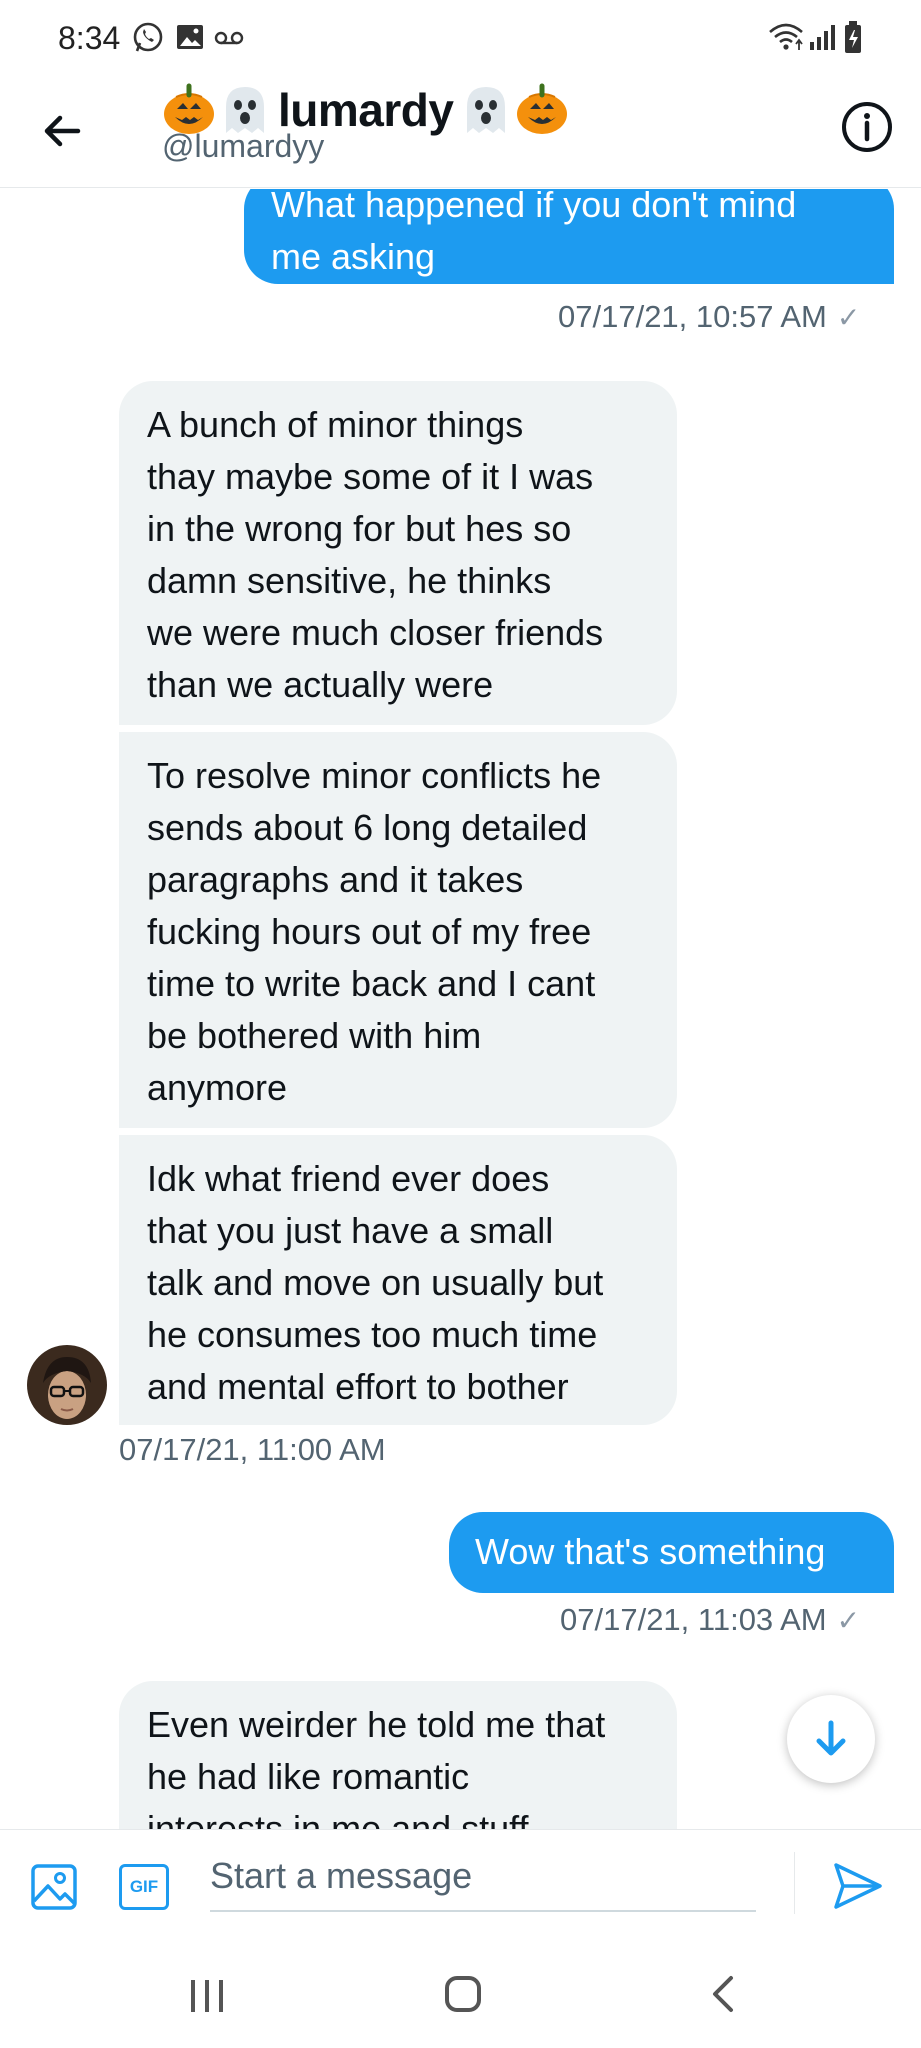  I want to click on back-icon, so click(723, 1994).